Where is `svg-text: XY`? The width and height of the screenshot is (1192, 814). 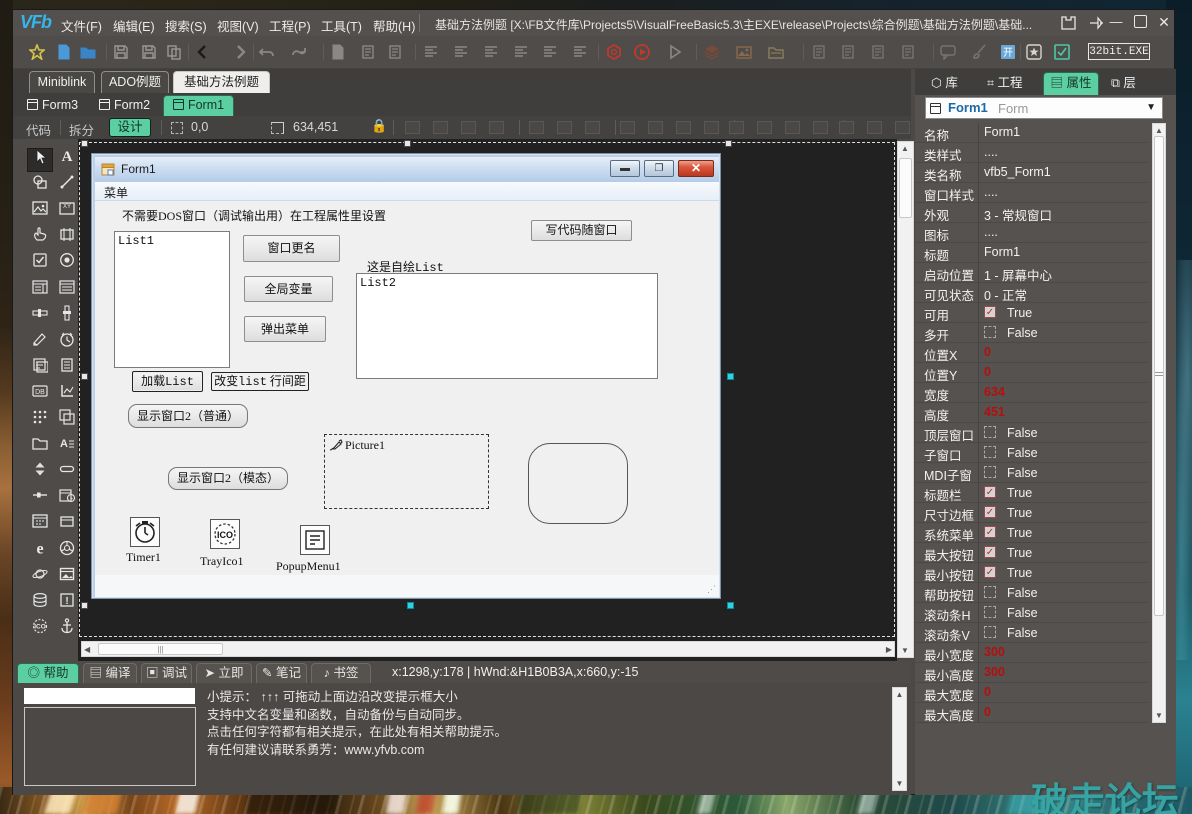 svg-text: XY is located at coordinates (67, 207).